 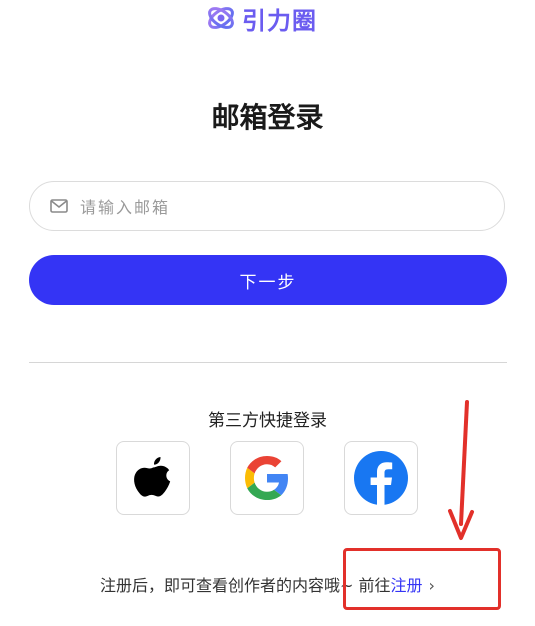 I want to click on email-field, so click(x=267, y=206).